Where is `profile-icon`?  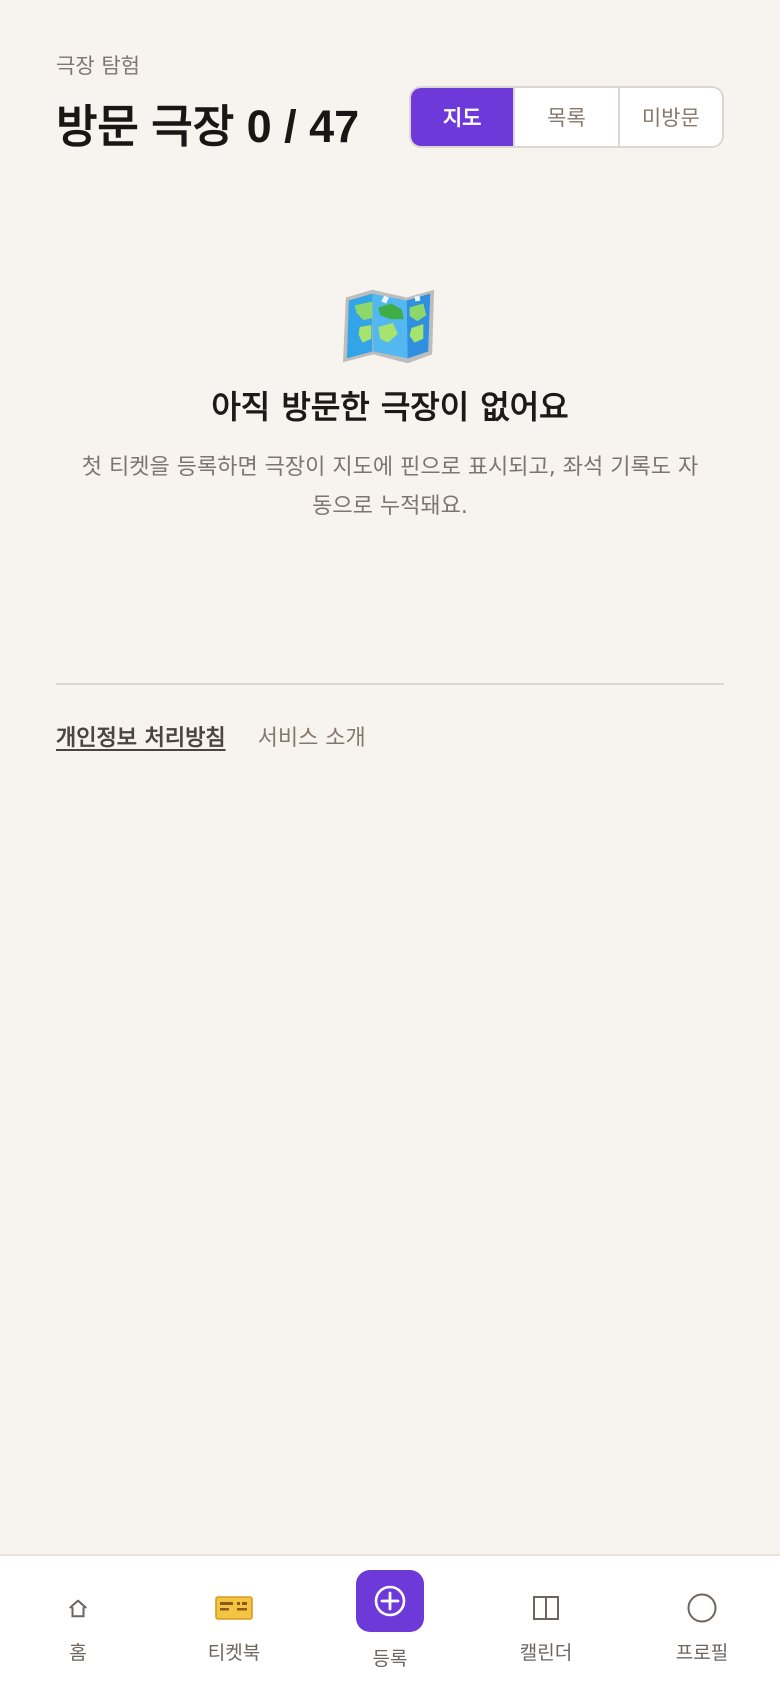 profile-icon is located at coordinates (702, 1608).